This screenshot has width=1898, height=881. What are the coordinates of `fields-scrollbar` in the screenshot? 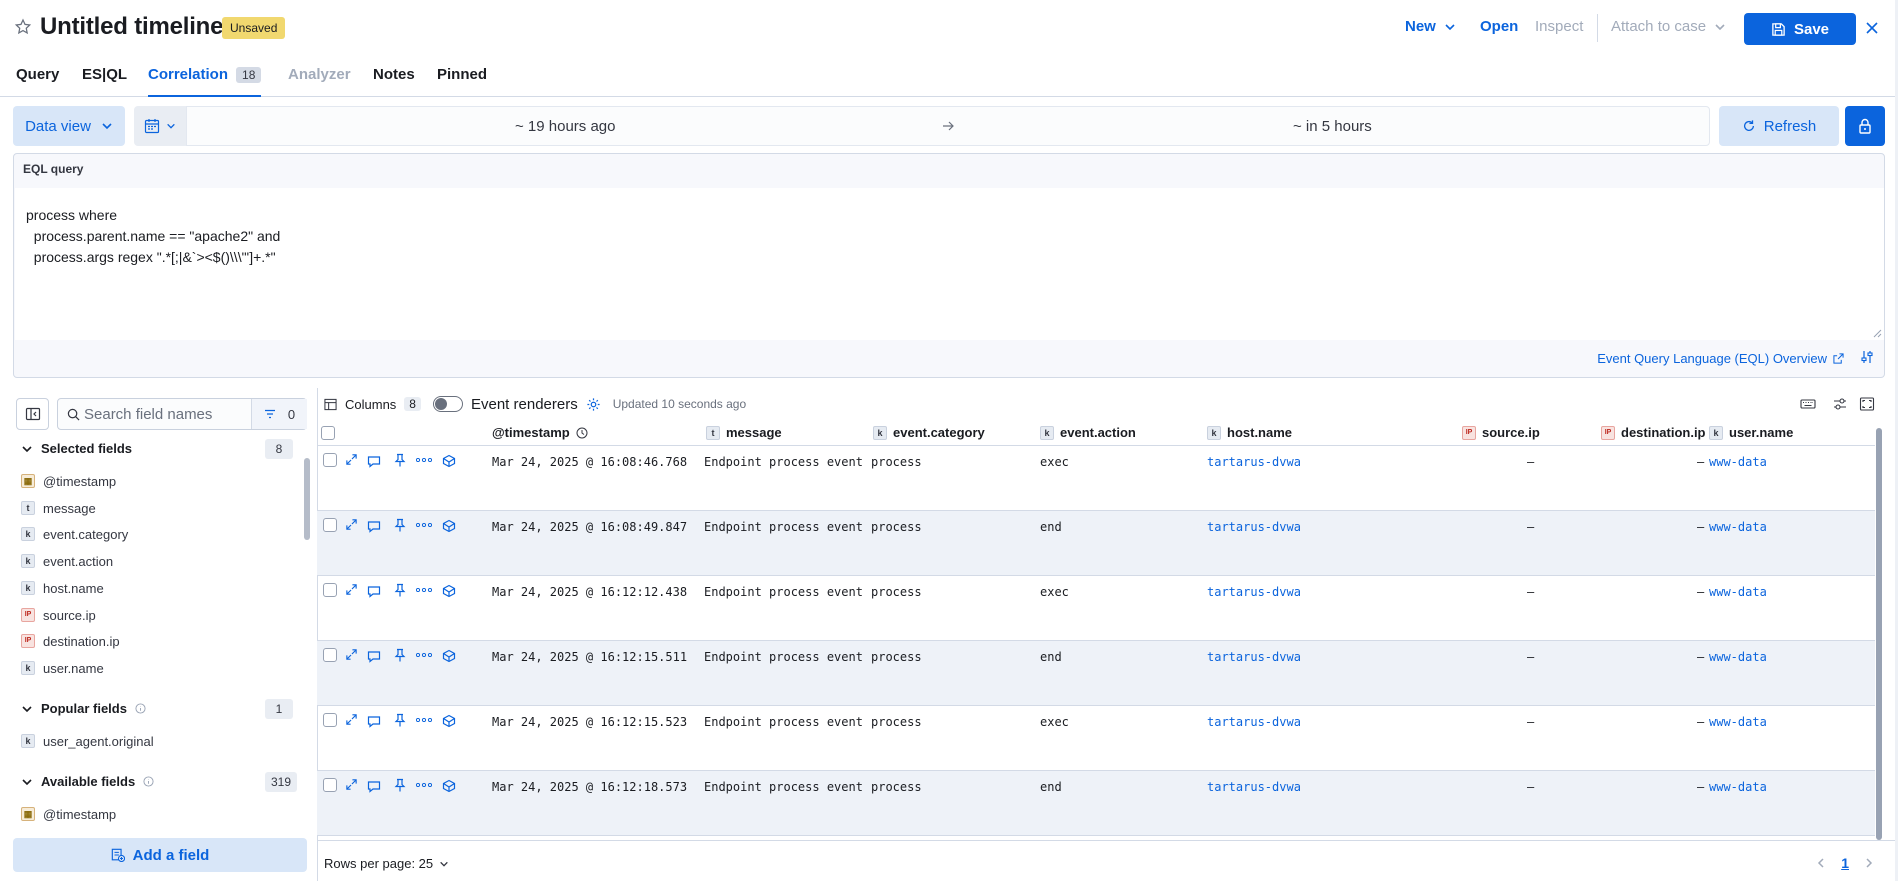 It's located at (307, 499).